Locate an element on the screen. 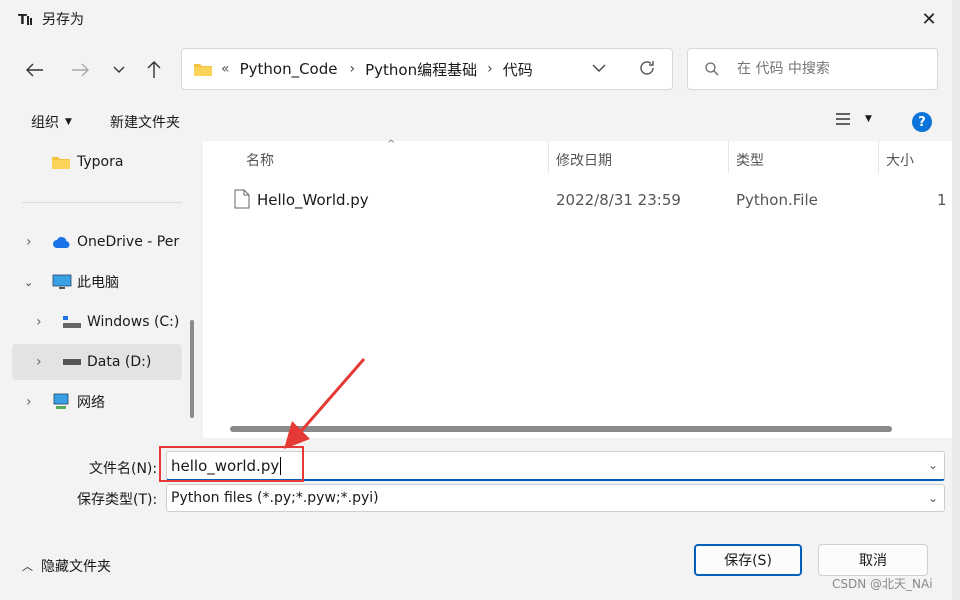  file-modified: 2022/8/31 23:59 is located at coordinates (618, 200).